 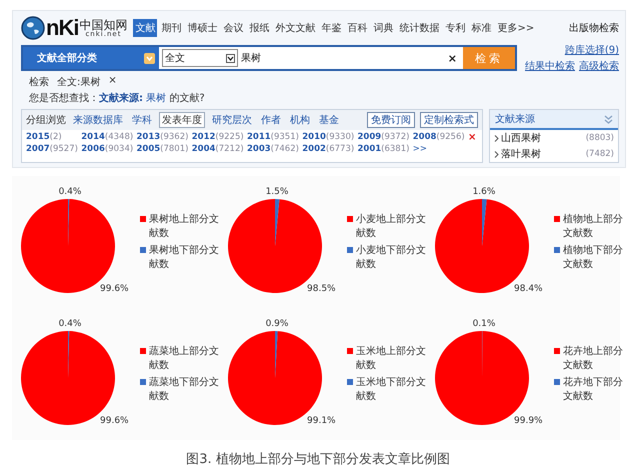 What do you see at coordinates (484, 324) in the screenshot?
I see `data-label: 0.1%` at bounding box center [484, 324].